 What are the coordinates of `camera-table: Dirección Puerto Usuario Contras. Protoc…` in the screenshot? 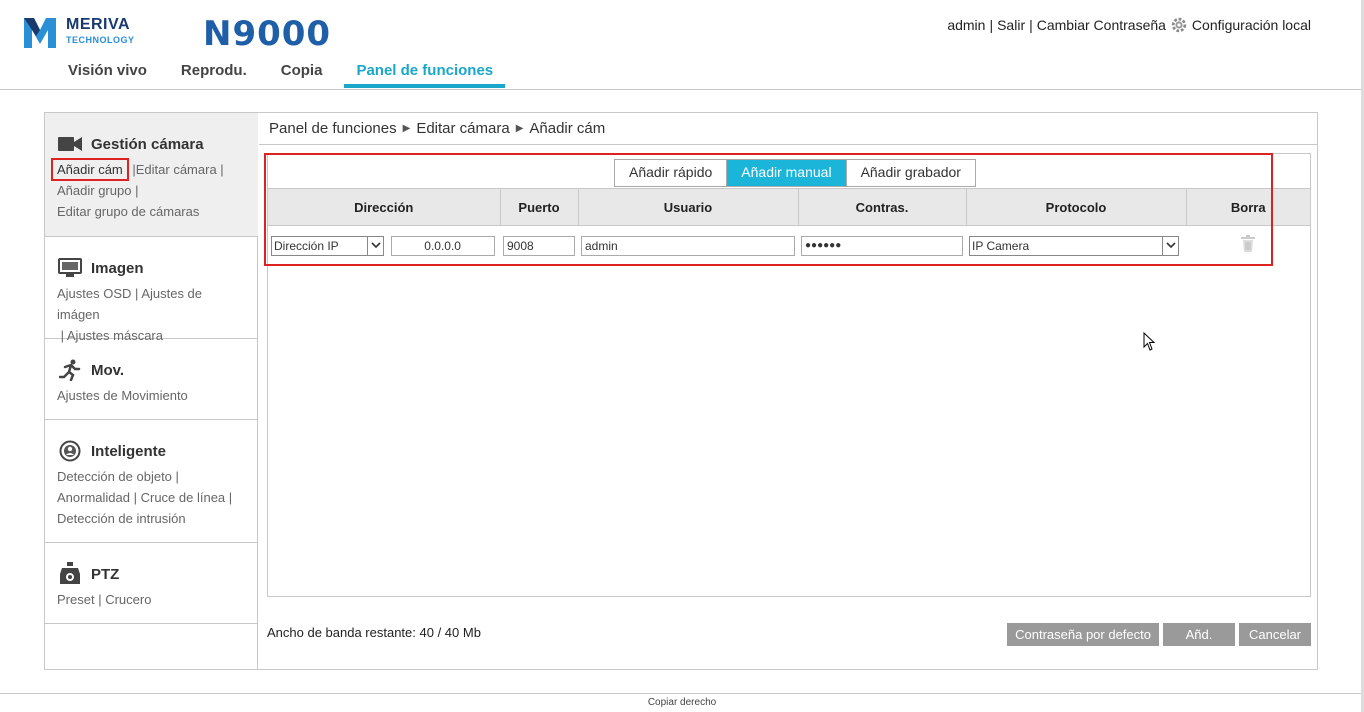 It's located at (789, 227).